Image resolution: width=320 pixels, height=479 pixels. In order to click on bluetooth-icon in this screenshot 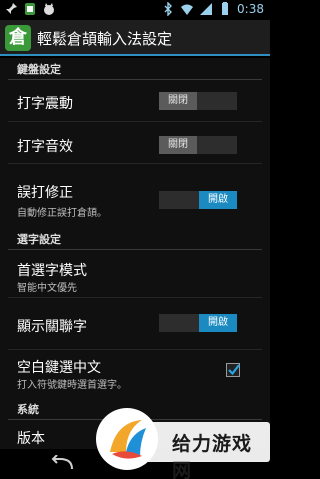, I will do `click(168, 9)`.